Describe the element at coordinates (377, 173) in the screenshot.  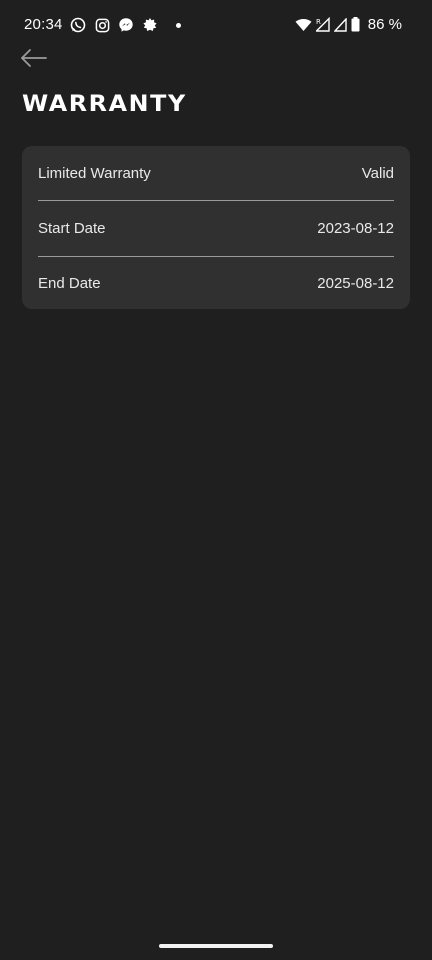
I see `limited-warranty-value: Valid` at that location.